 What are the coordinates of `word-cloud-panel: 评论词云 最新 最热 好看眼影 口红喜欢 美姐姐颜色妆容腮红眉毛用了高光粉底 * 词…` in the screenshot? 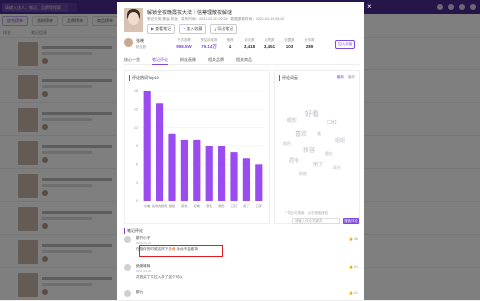 It's located at (317, 147).